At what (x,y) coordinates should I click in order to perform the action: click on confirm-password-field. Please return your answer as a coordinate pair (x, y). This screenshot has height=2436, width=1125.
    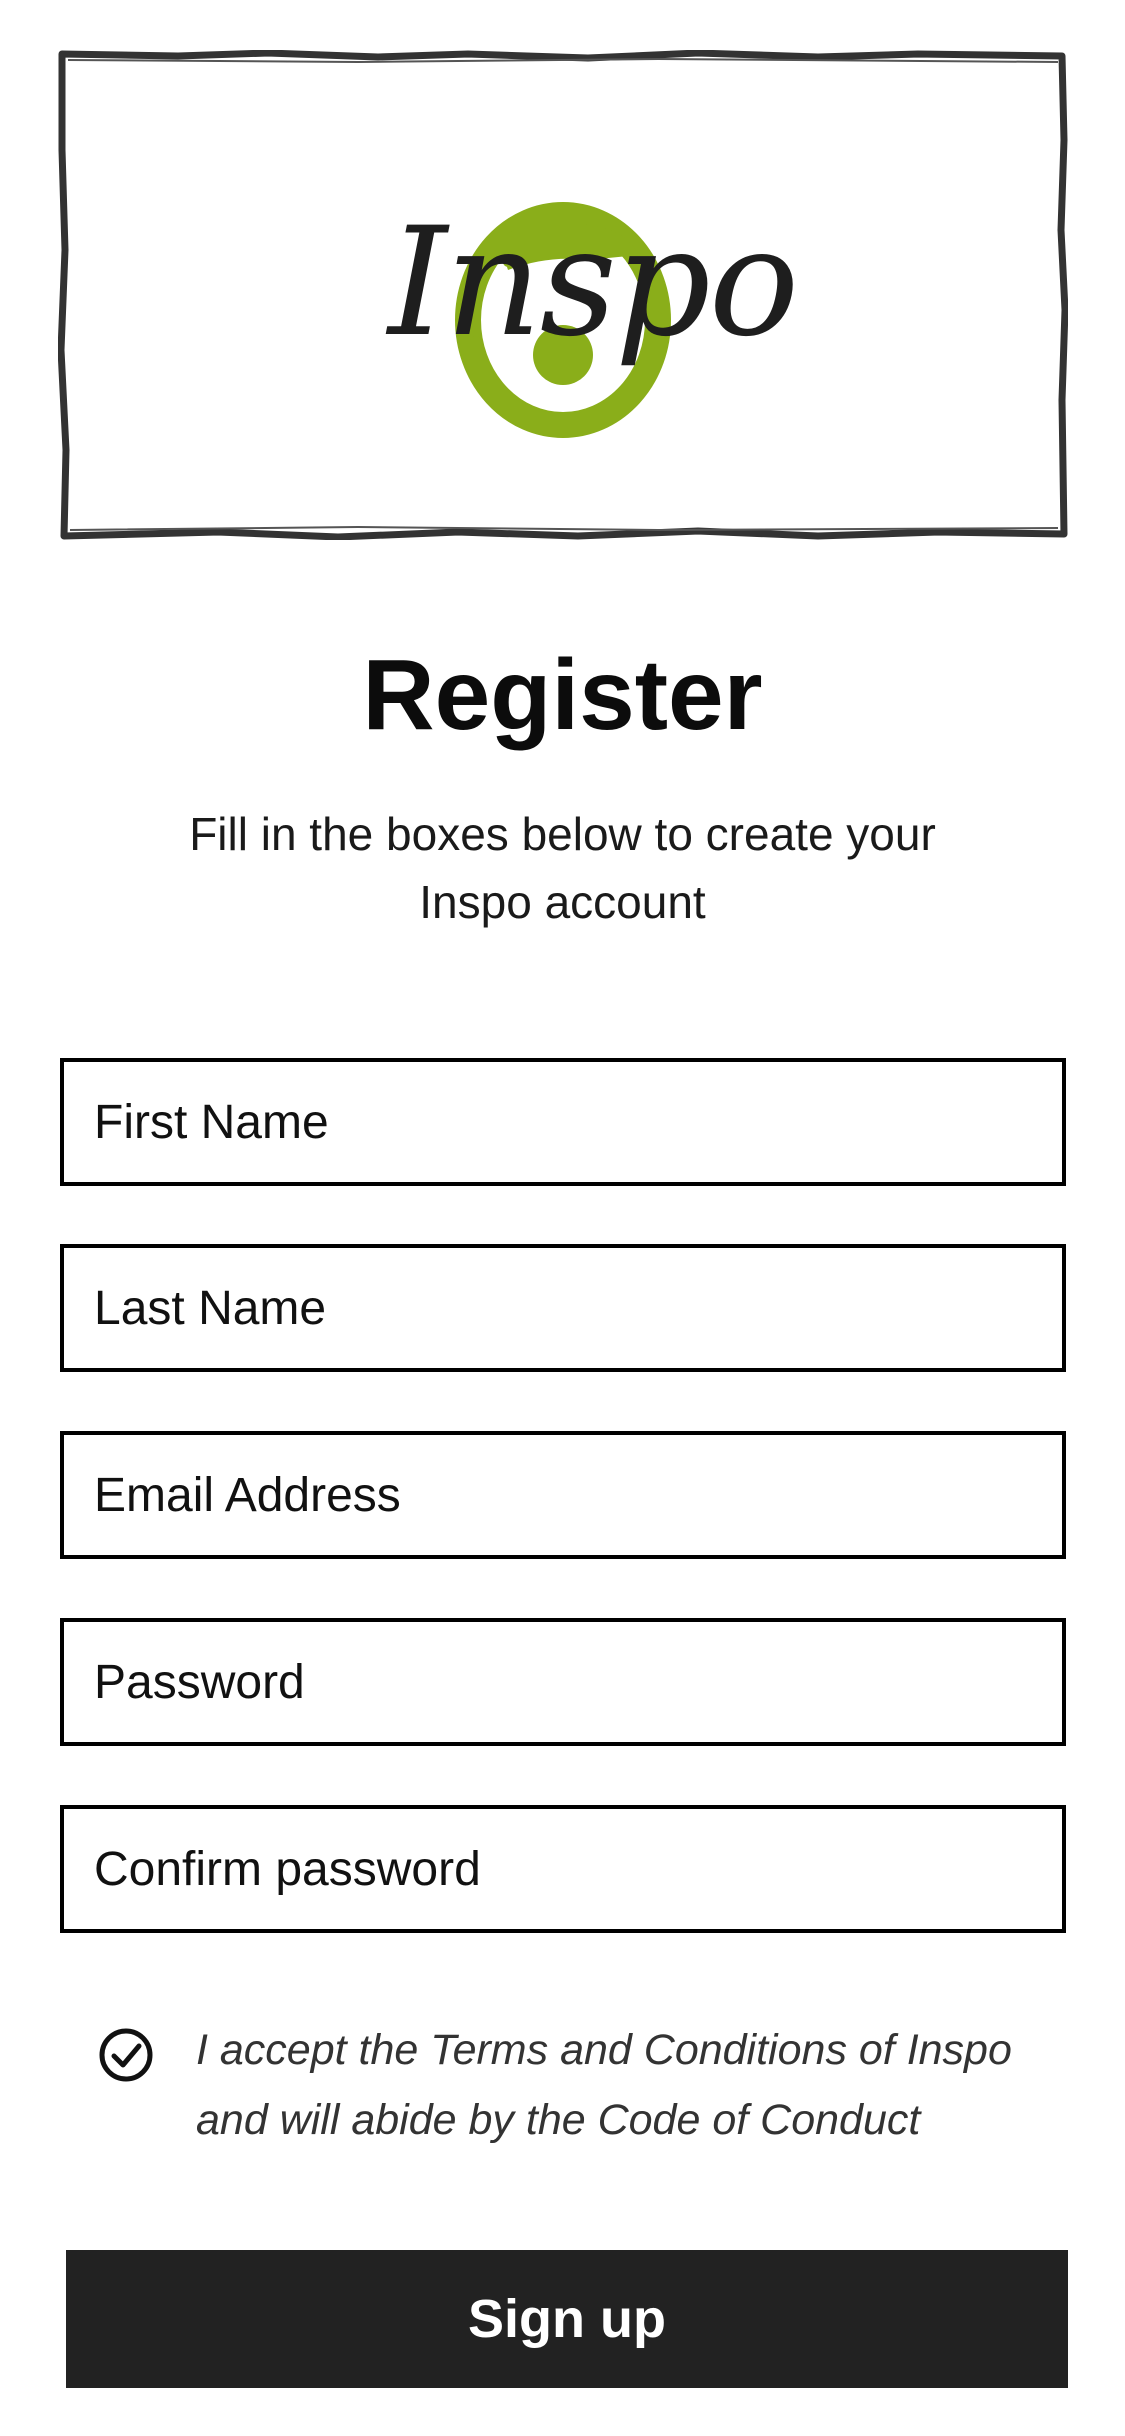
    Looking at the image, I should click on (563, 1869).